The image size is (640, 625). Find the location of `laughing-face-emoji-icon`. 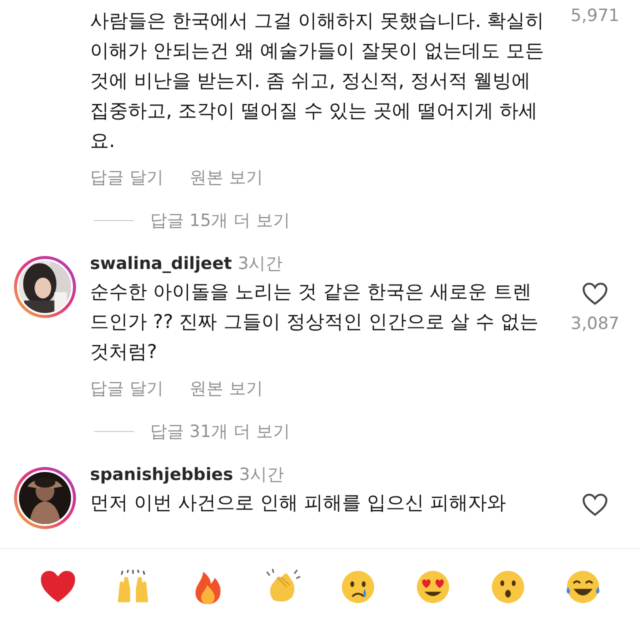

laughing-face-emoji-icon is located at coordinates (583, 587).